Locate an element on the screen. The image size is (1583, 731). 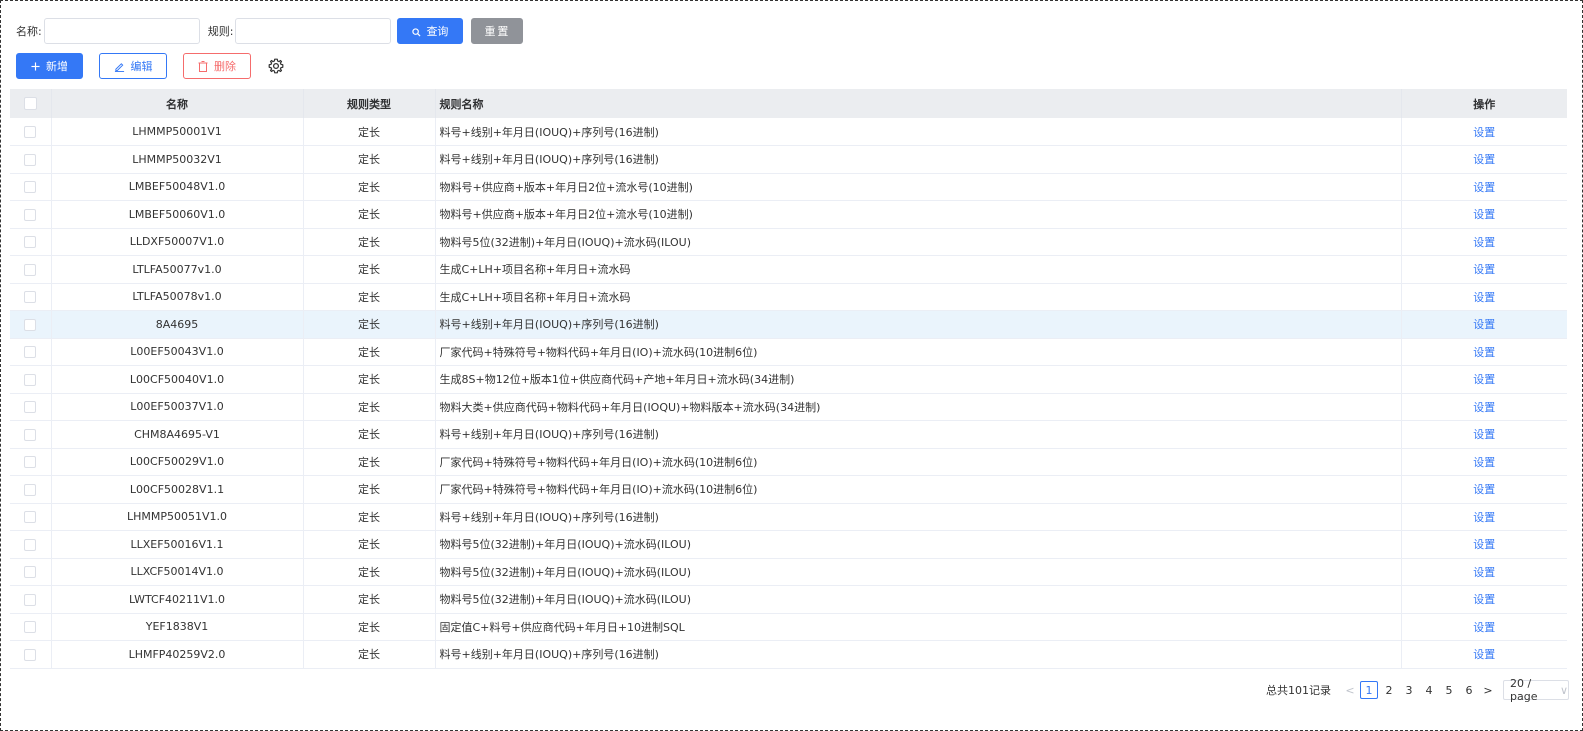
select-all-checkbox is located at coordinates (31, 103).